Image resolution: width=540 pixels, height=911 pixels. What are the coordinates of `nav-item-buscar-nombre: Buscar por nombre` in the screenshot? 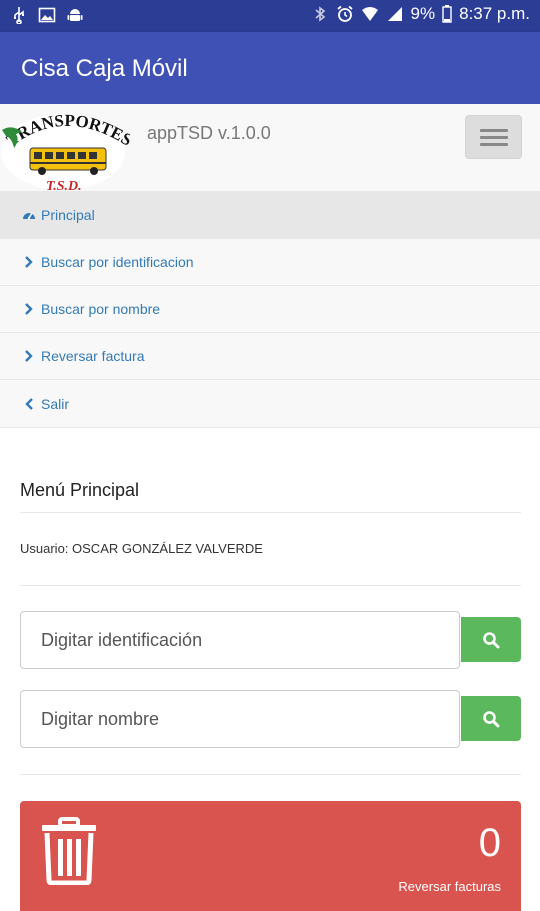 It's located at (270, 309).